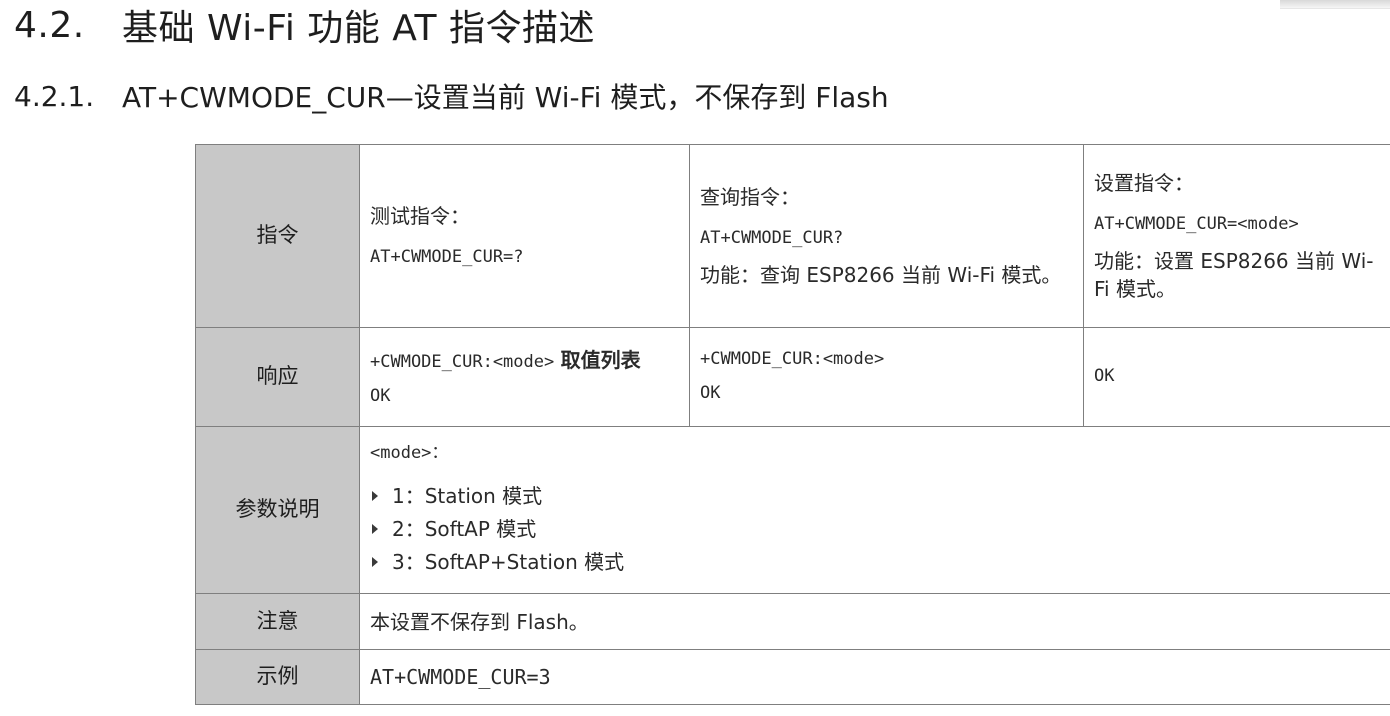 The width and height of the screenshot is (1390, 716). What do you see at coordinates (358, 28) in the screenshot?
I see `section-title: 基础 Wi-Fi 功能 AT 指令描述` at bounding box center [358, 28].